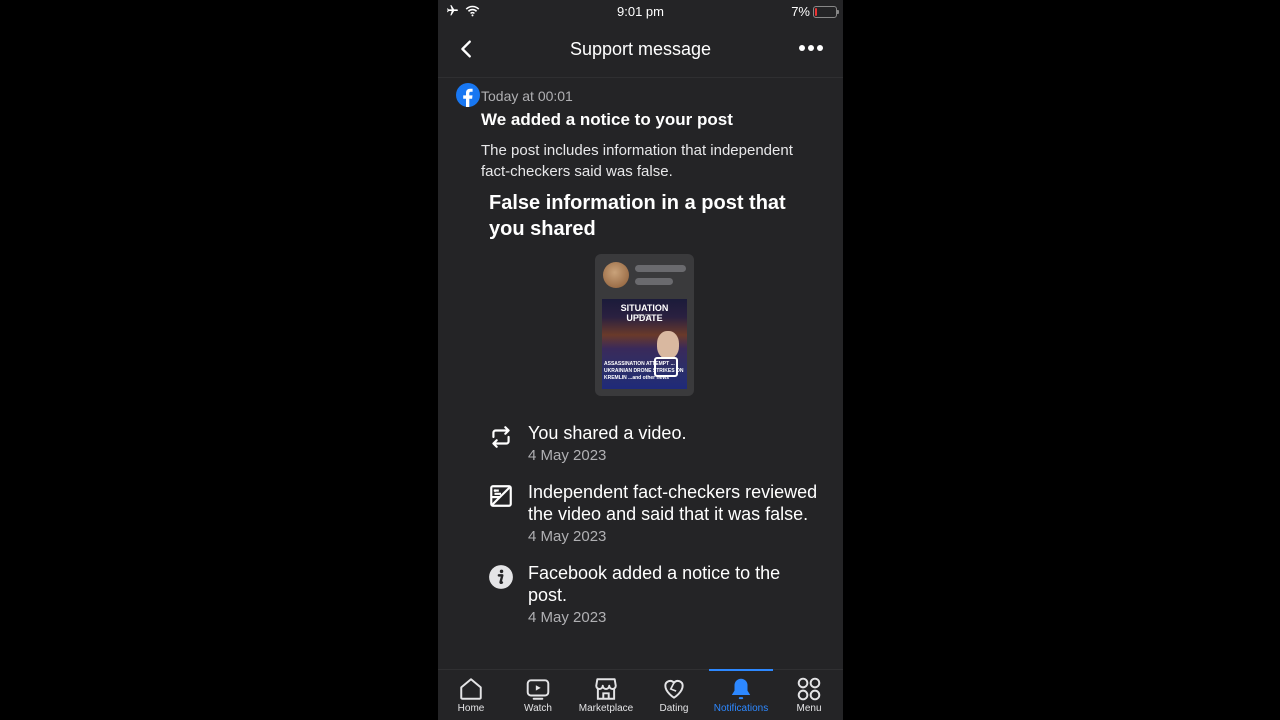 This screenshot has height=720, width=1280. I want to click on tab-label: Menu, so click(809, 708).